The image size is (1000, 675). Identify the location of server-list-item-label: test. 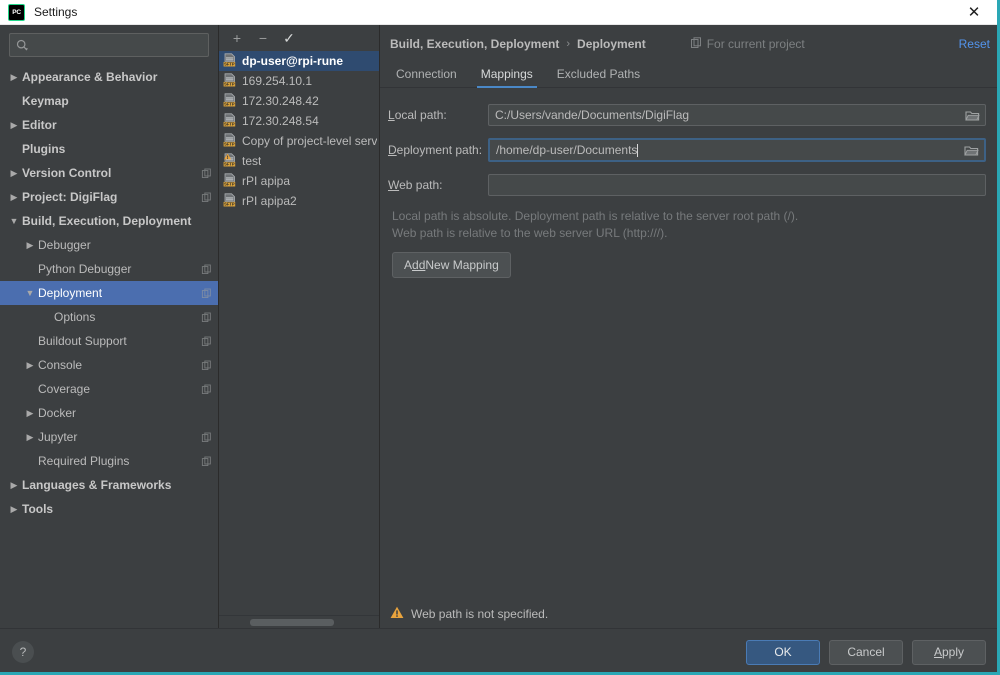
(252, 161).